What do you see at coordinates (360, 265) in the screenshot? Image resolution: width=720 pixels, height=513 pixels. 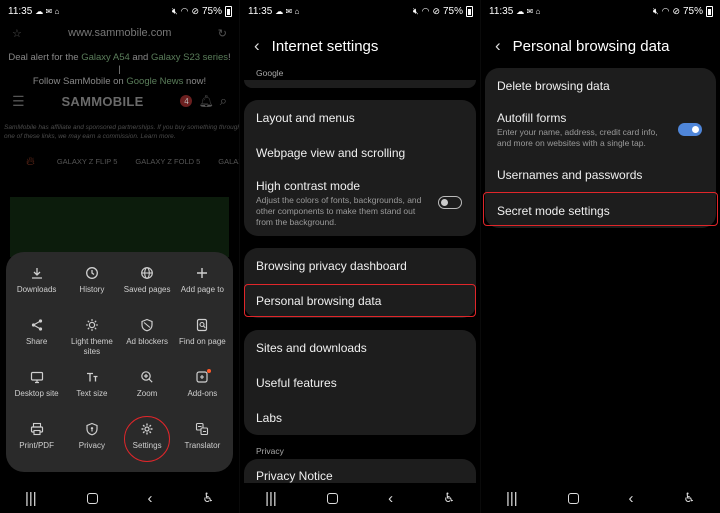 I see `privacy-dashboard-item: Browsing privacy dashboard` at bounding box center [360, 265].